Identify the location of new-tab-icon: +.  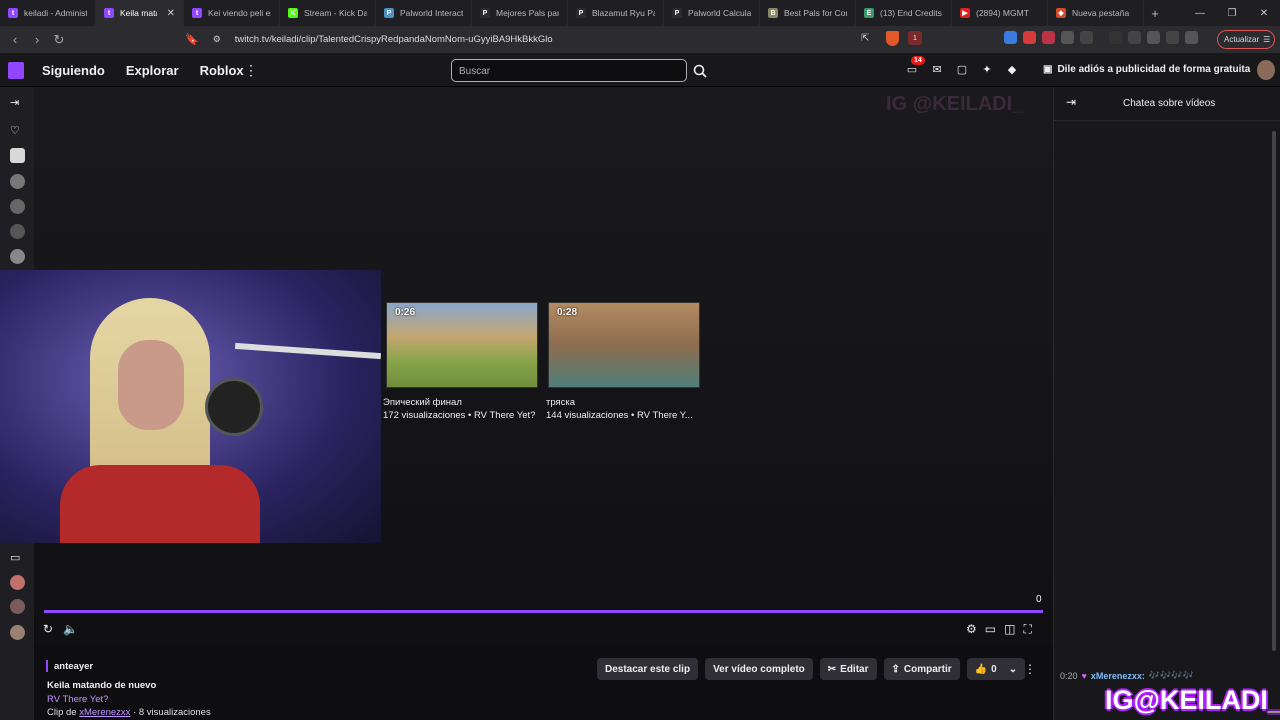
(1155, 13).